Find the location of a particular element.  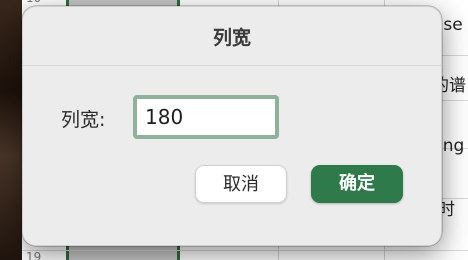

cancel-button: 取消 is located at coordinates (241, 184).